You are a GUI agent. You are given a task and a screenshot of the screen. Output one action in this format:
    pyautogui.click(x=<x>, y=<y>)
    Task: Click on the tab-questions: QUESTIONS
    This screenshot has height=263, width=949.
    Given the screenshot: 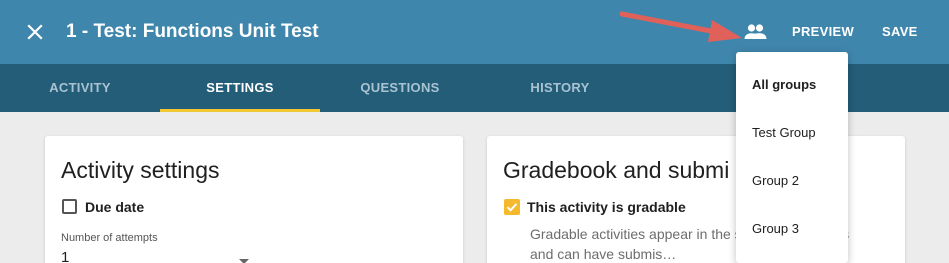 What is the action you would take?
    pyautogui.click(x=400, y=88)
    